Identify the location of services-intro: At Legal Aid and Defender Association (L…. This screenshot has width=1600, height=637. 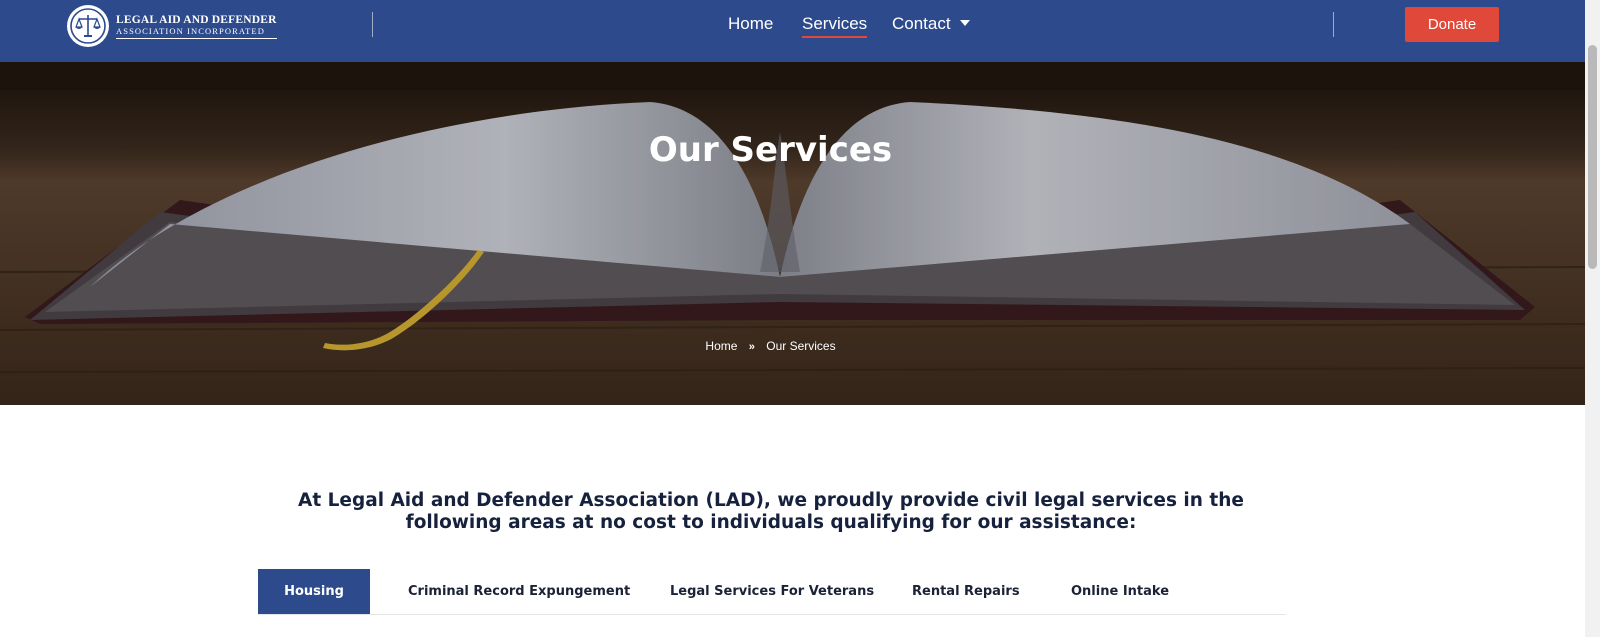
(771, 511).